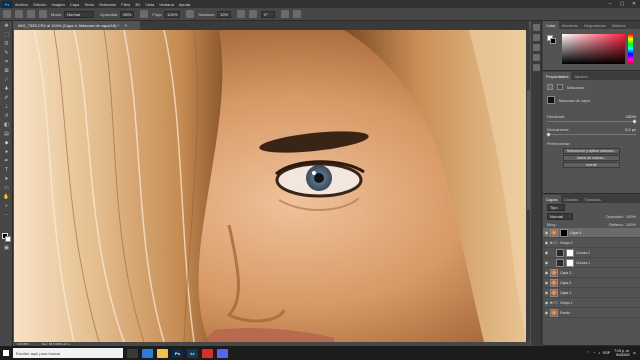 The image size is (640, 360). I want to click on pen-tool-icon: ✒, so click(6, 161).